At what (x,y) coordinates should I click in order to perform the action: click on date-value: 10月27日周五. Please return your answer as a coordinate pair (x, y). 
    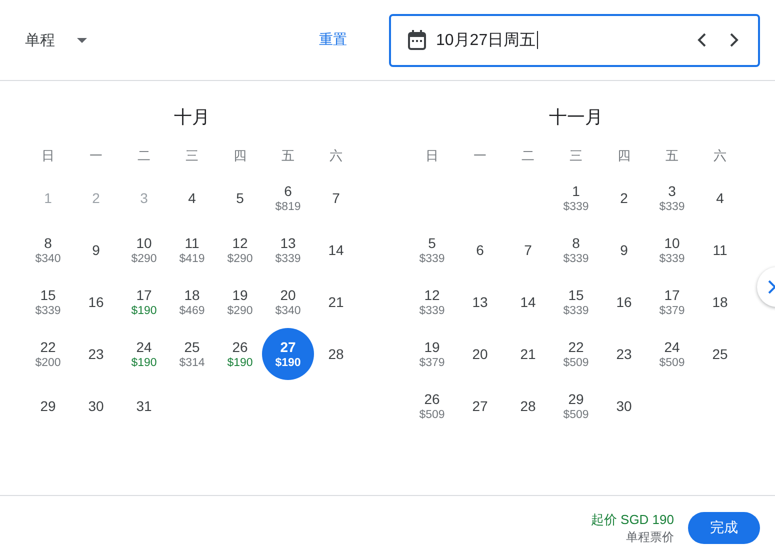
    Looking at the image, I should click on (486, 40).